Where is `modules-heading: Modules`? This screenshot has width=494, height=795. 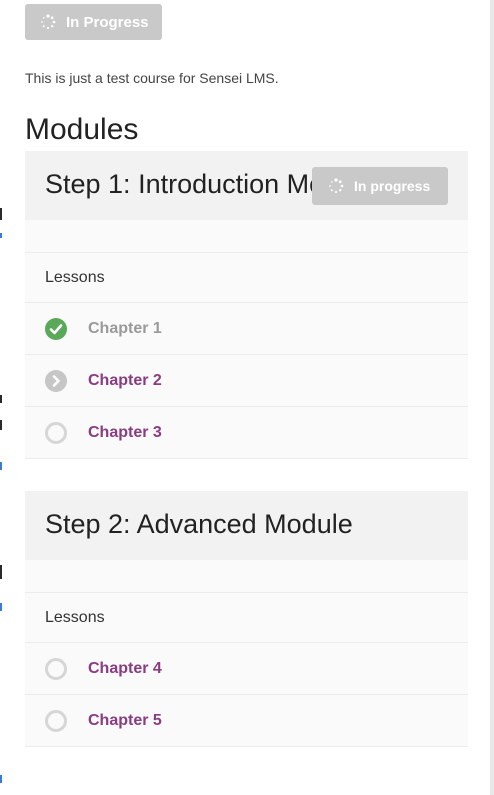
modules-heading: Modules is located at coordinates (82, 129).